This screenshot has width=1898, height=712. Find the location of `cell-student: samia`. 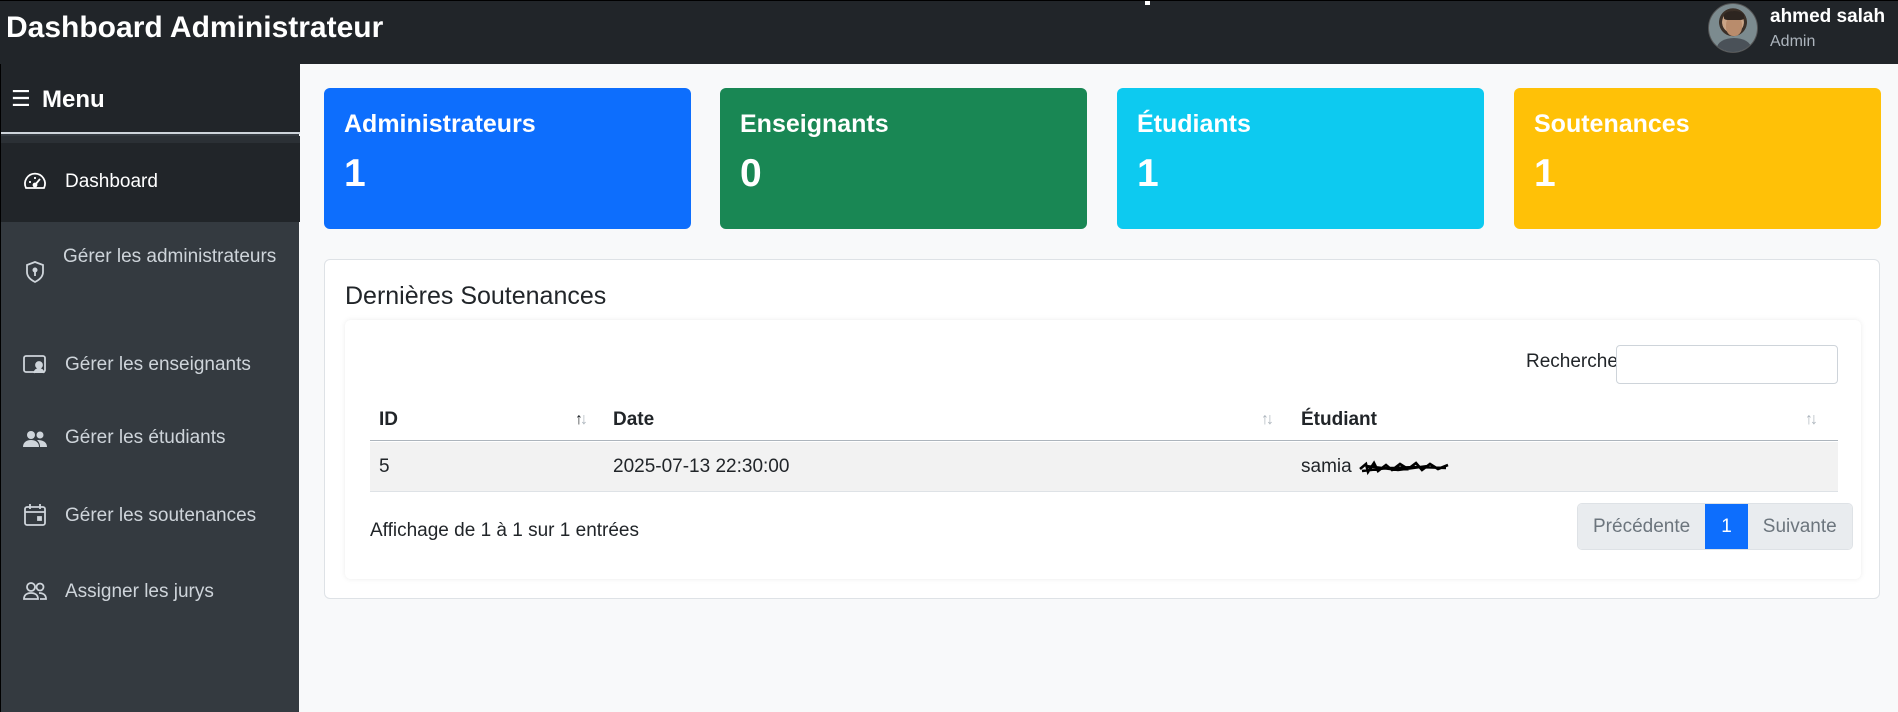

cell-student: samia is located at coordinates (1375, 467).